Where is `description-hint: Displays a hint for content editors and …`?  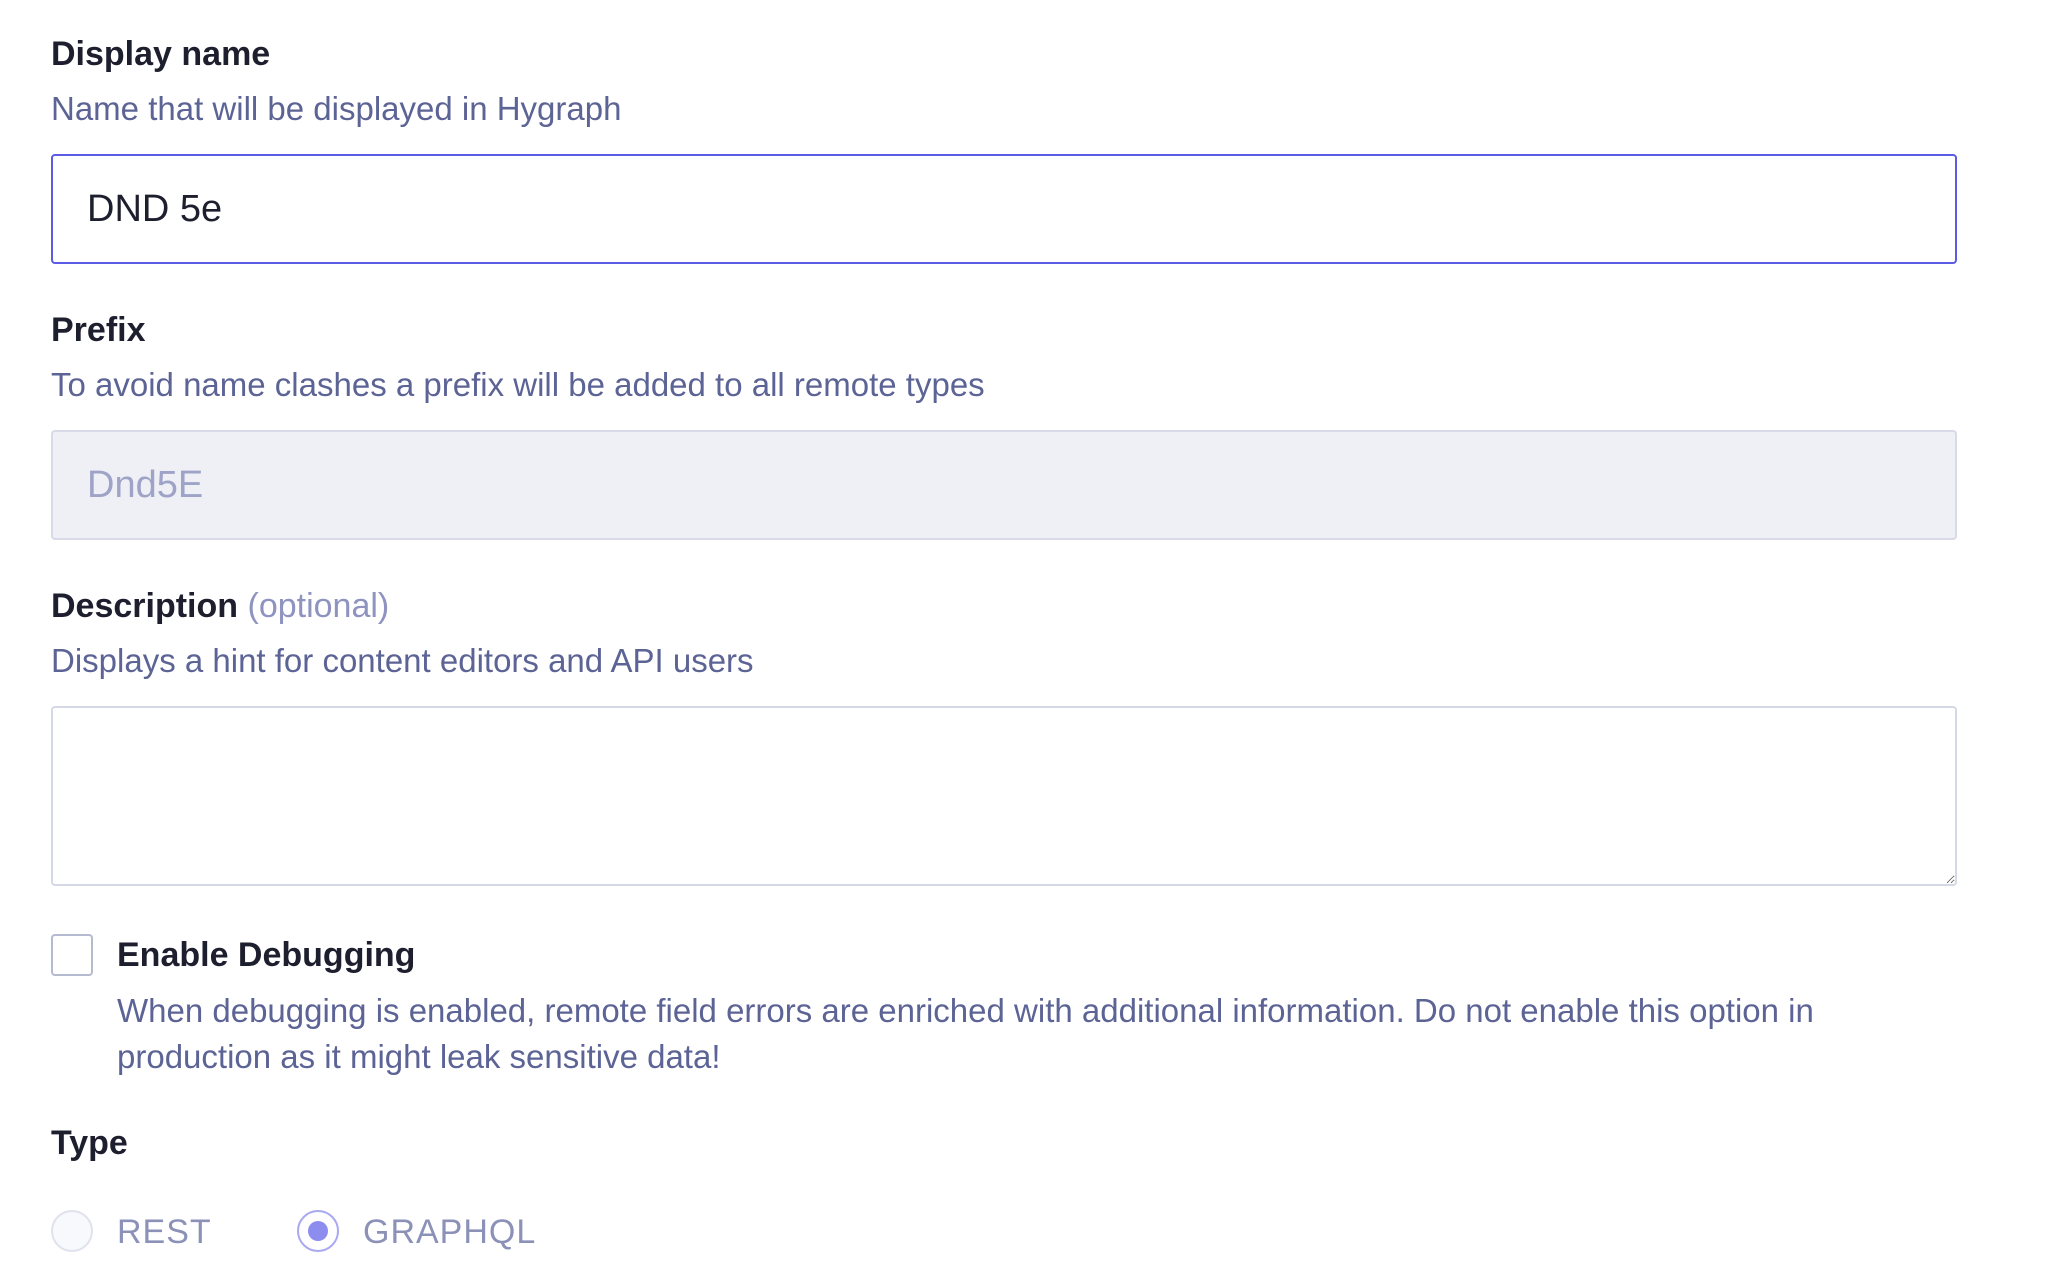
description-hint: Displays a hint for content editors and … is located at coordinates (402, 660).